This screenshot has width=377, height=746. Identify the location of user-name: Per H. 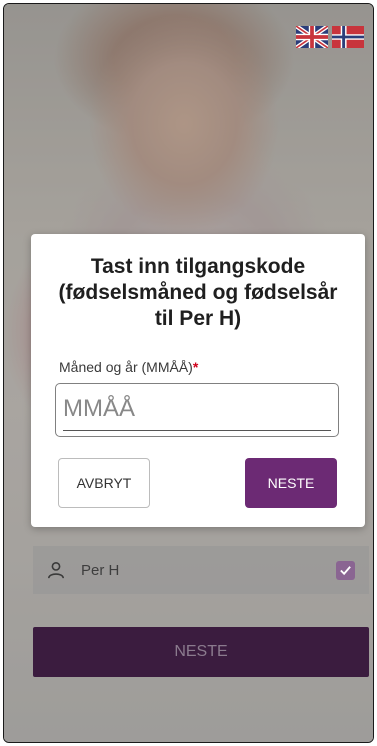
(100, 570).